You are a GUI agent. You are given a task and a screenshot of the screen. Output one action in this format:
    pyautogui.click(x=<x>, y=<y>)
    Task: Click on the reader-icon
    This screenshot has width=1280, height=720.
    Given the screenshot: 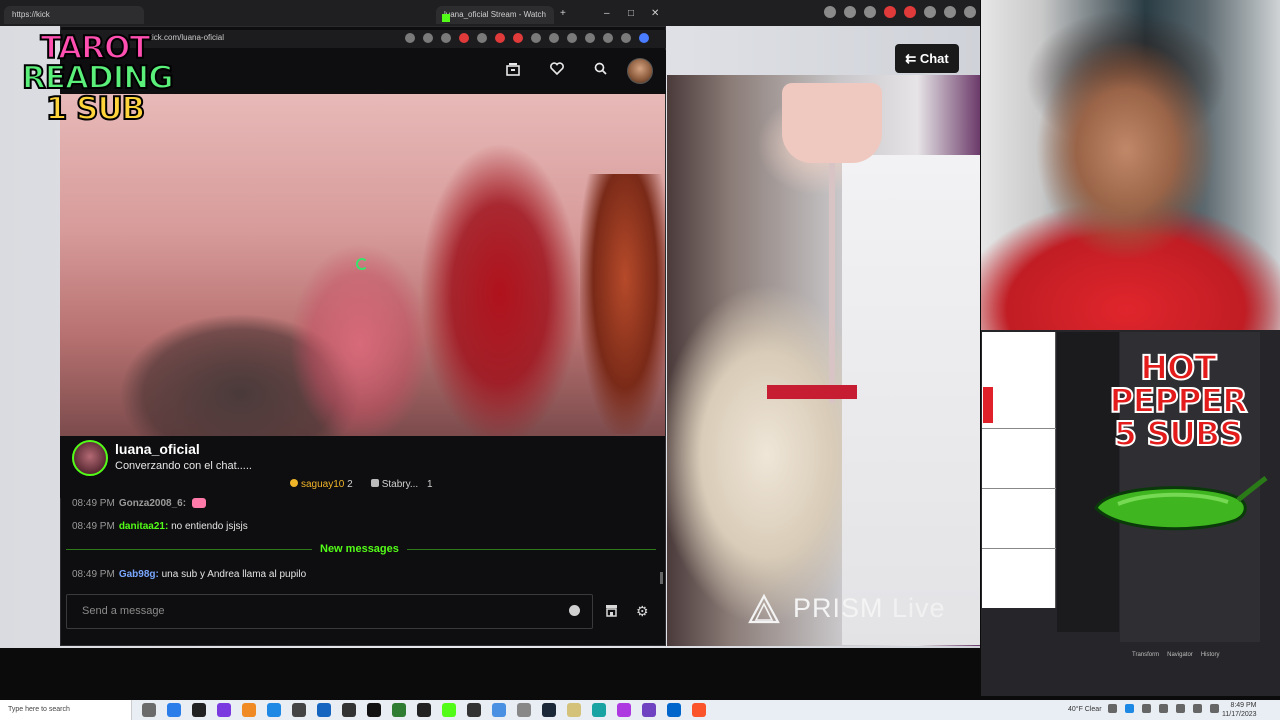 What is the action you would take?
    pyautogui.click(x=428, y=38)
    